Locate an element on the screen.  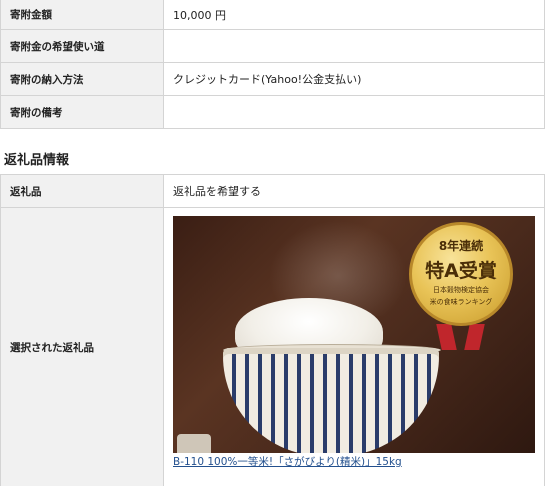
tea-cup is located at coordinates (194, 443).